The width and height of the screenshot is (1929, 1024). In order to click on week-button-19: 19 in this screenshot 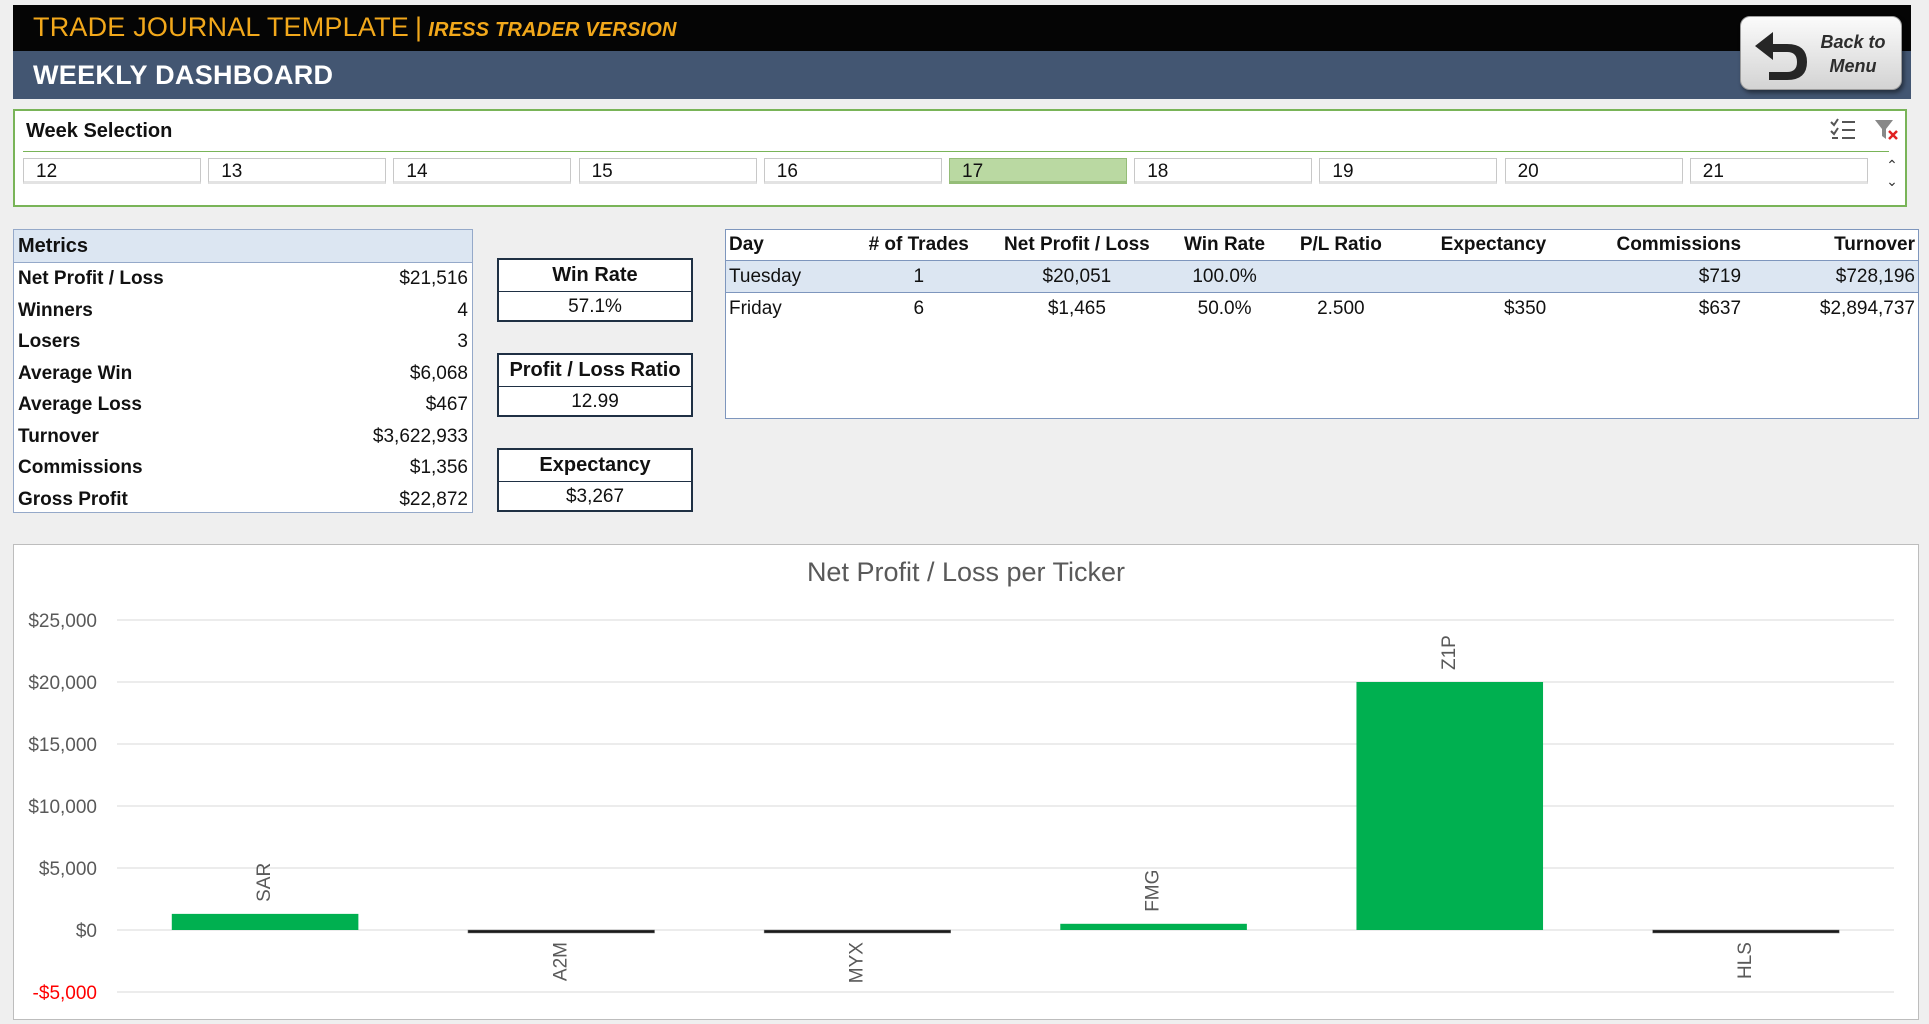, I will do `click(1408, 171)`.